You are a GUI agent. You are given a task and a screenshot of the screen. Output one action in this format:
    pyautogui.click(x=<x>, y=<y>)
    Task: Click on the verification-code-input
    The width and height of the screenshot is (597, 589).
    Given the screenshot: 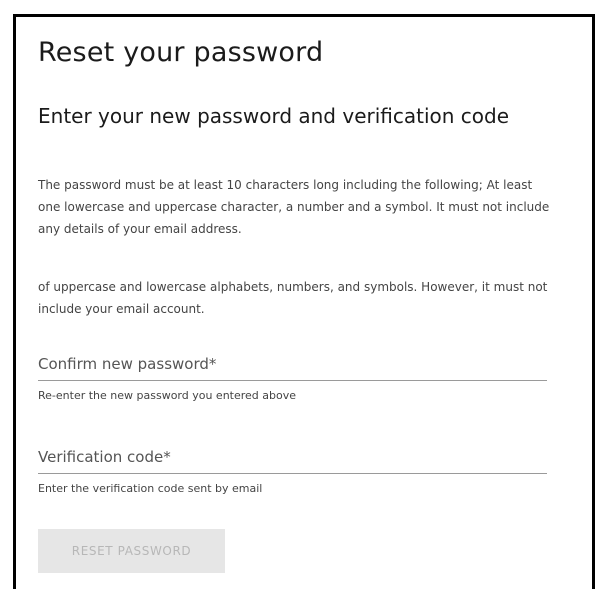 What is the action you would take?
    pyautogui.click(x=292, y=457)
    